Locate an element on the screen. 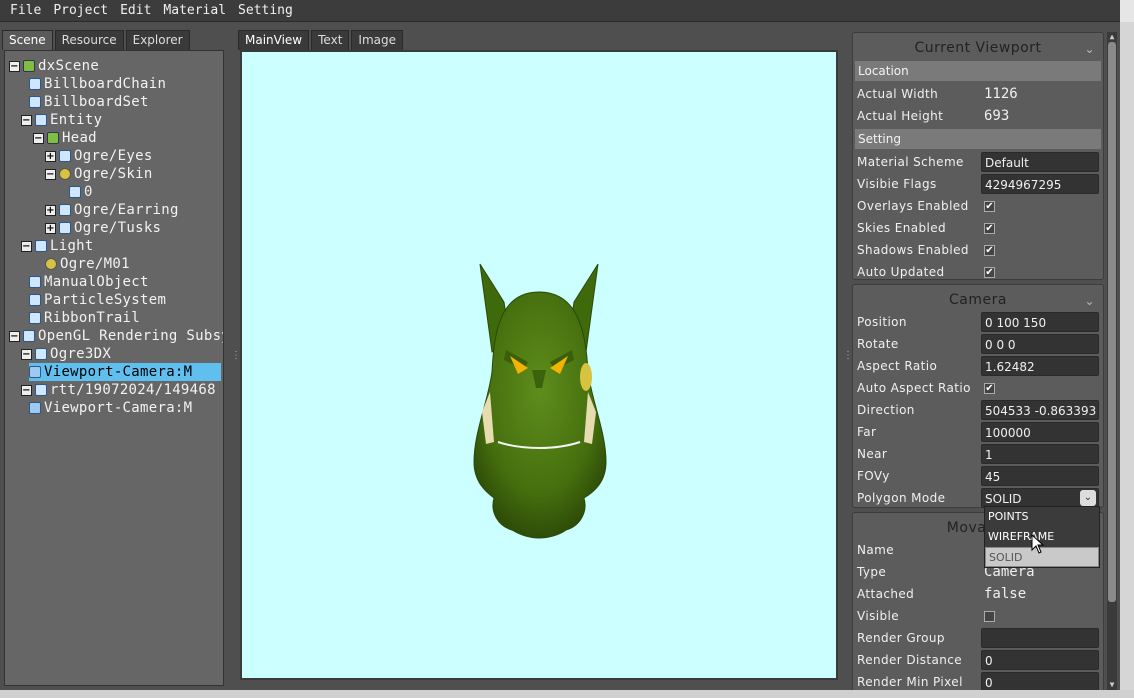 The height and width of the screenshot is (698, 1134). auto-updated-label: Auto Updated is located at coordinates (901, 272).